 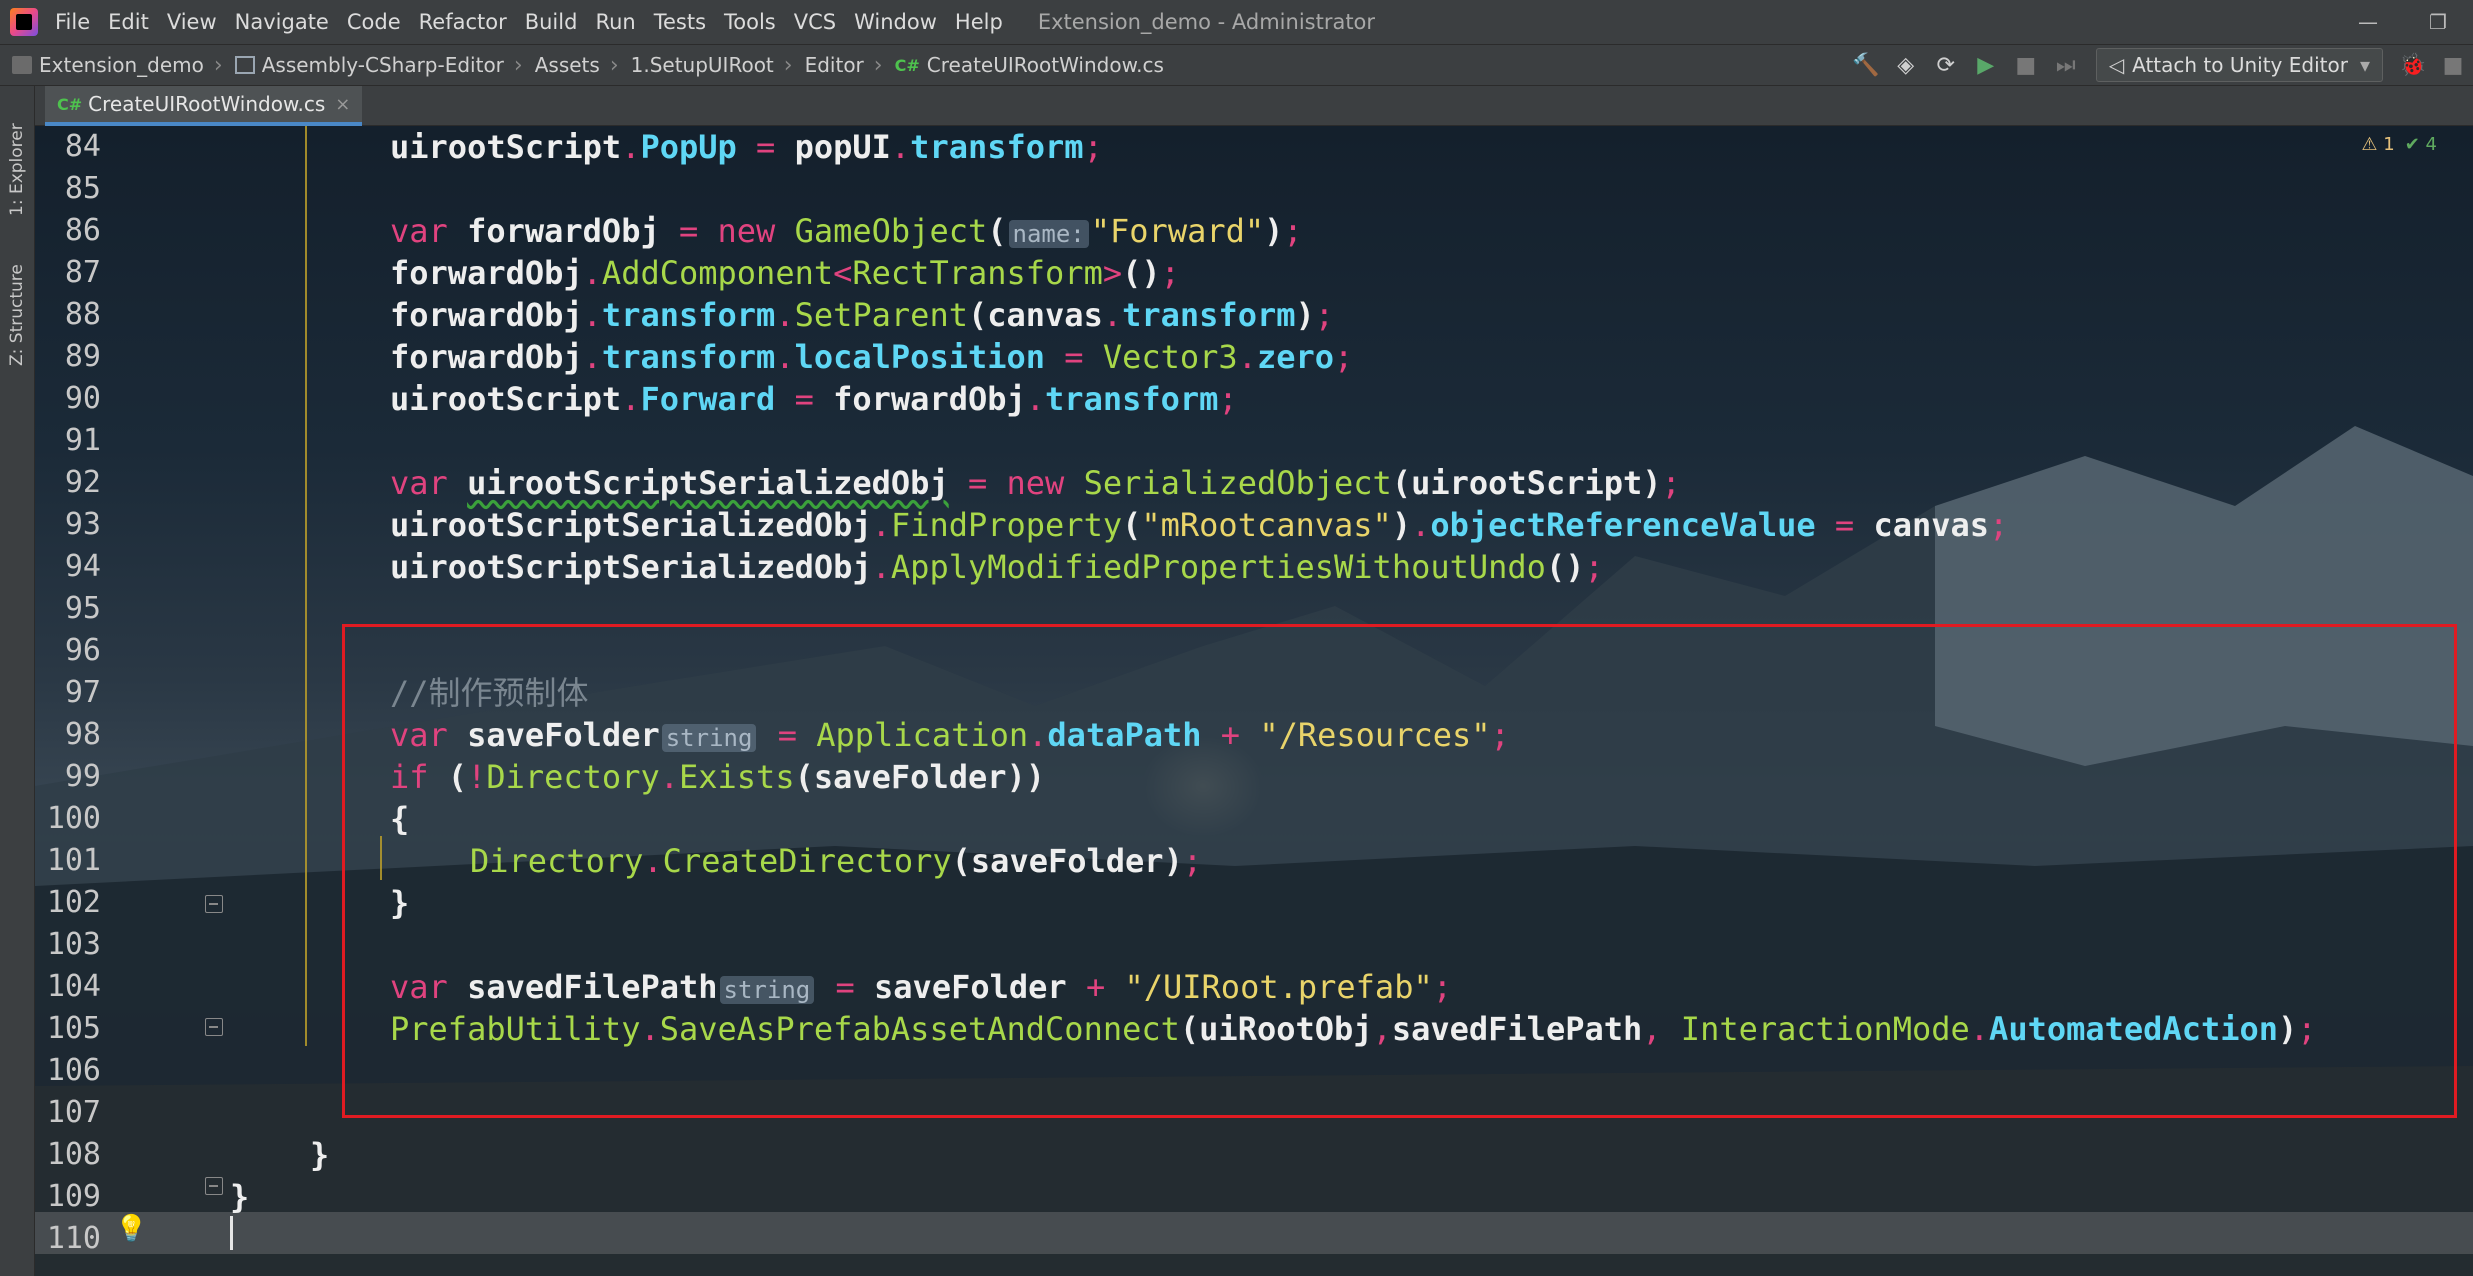 What do you see at coordinates (2364, 65) in the screenshot?
I see `chevron-down-icon: ▾` at bounding box center [2364, 65].